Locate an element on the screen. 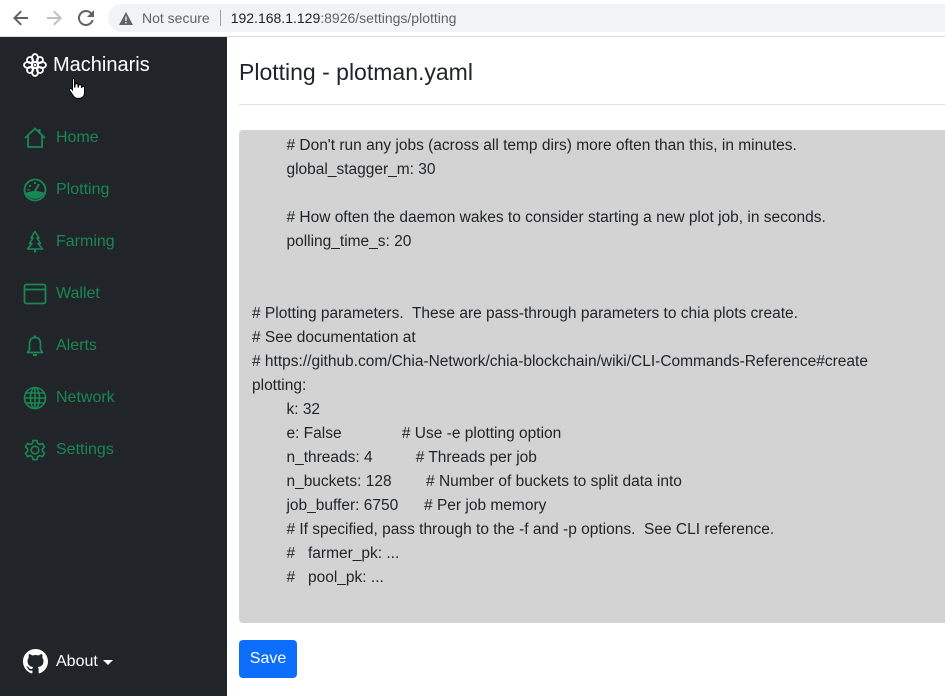  sidebar-item-label: Plotting is located at coordinates (83, 189).